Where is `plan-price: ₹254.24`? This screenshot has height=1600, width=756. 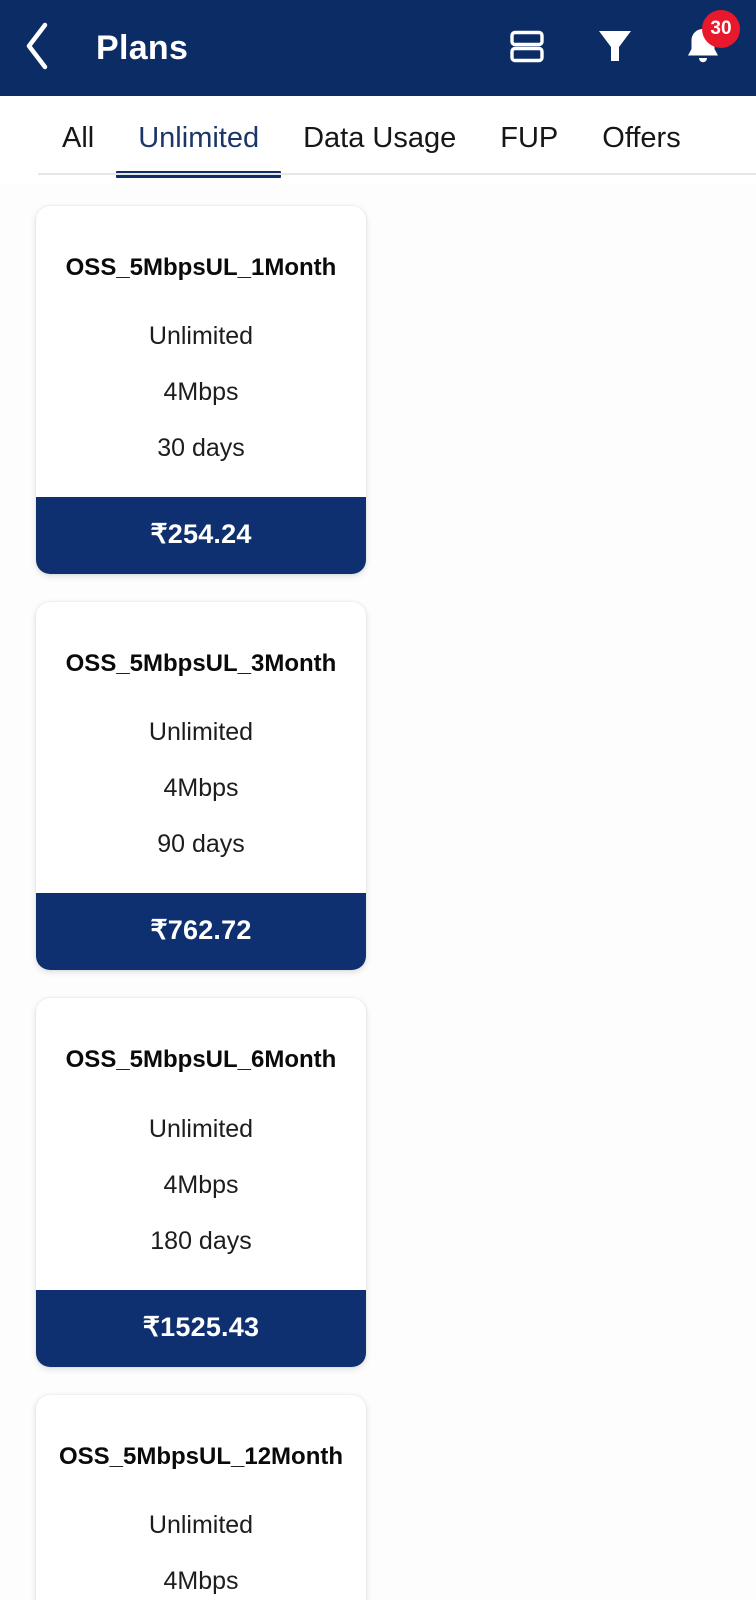
plan-price: ₹254.24 is located at coordinates (201, 536).